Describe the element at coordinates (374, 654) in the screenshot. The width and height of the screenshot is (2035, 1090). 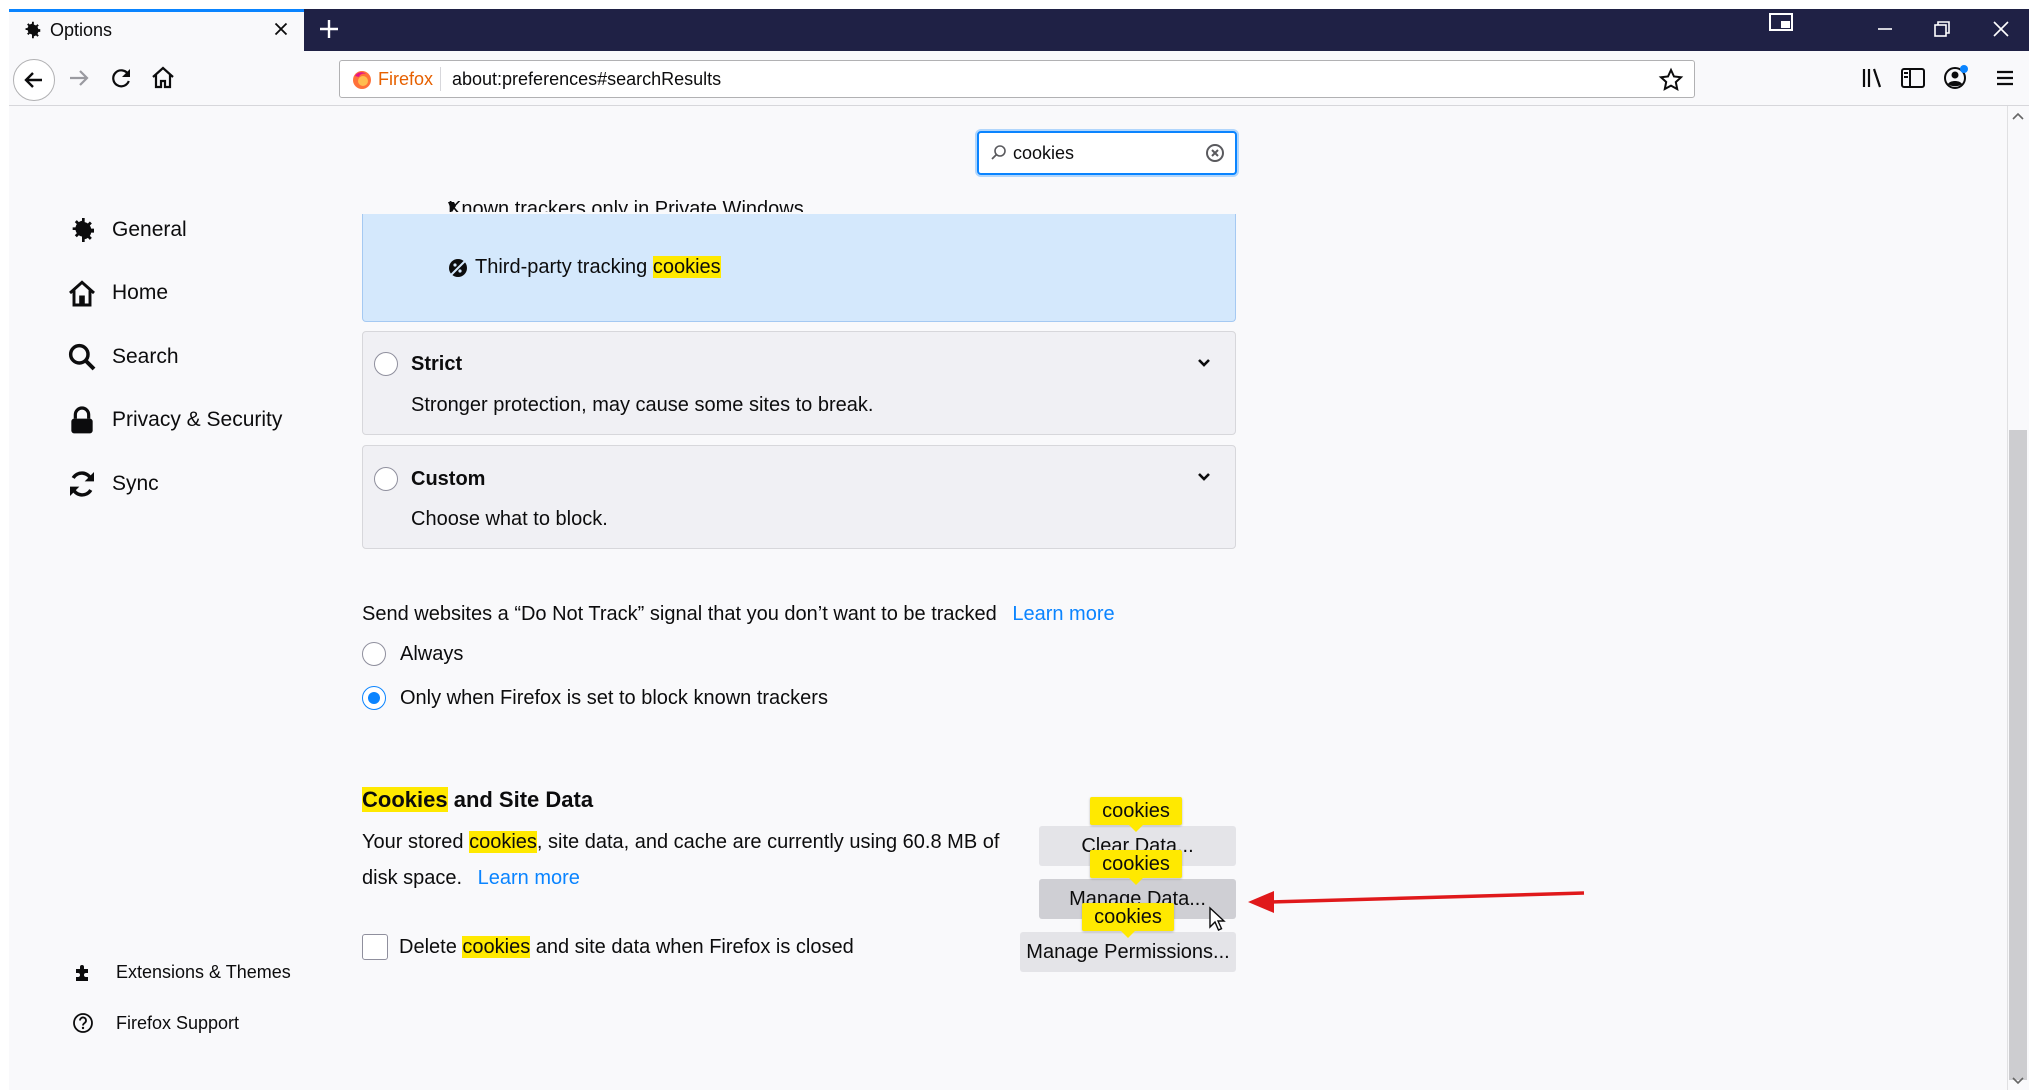
I see `dnt-always-radio` at that location.